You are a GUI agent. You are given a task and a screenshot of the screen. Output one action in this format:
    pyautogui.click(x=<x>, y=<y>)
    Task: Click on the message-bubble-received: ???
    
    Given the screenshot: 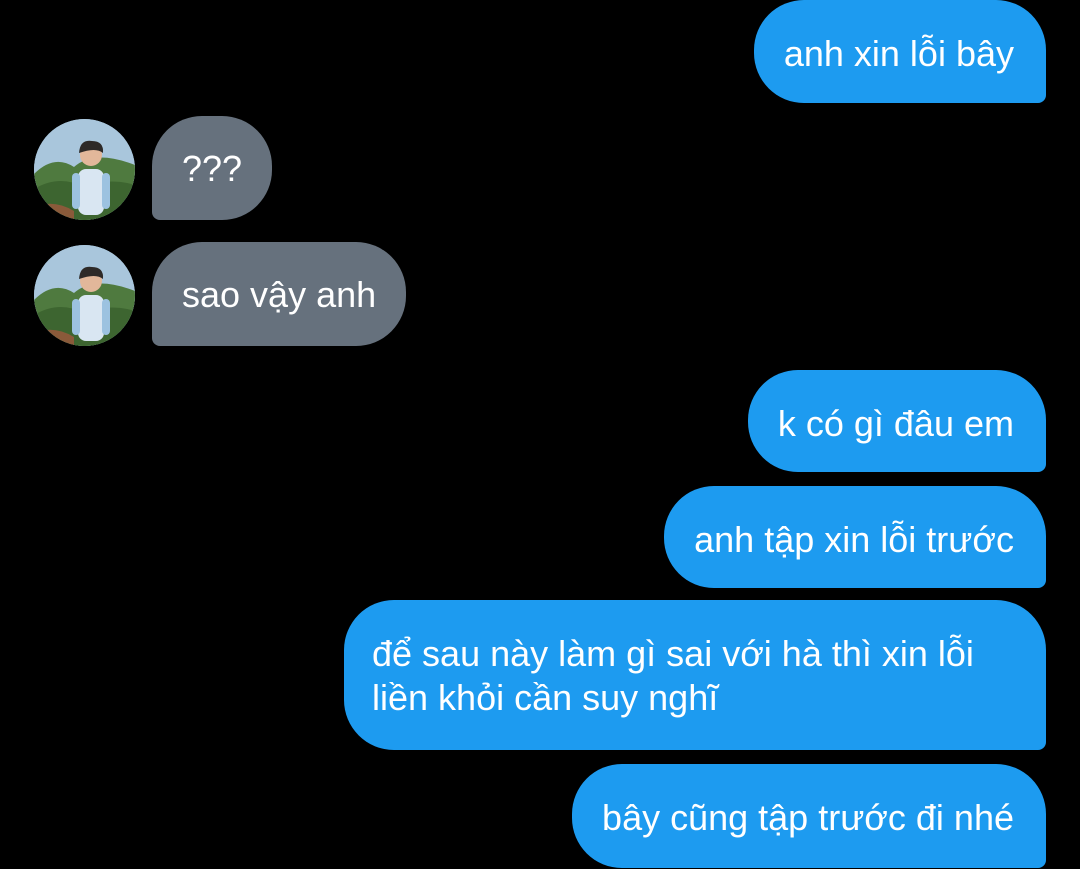 What is the action you would take?
    pyautogui.click(x=212, y=168)
    